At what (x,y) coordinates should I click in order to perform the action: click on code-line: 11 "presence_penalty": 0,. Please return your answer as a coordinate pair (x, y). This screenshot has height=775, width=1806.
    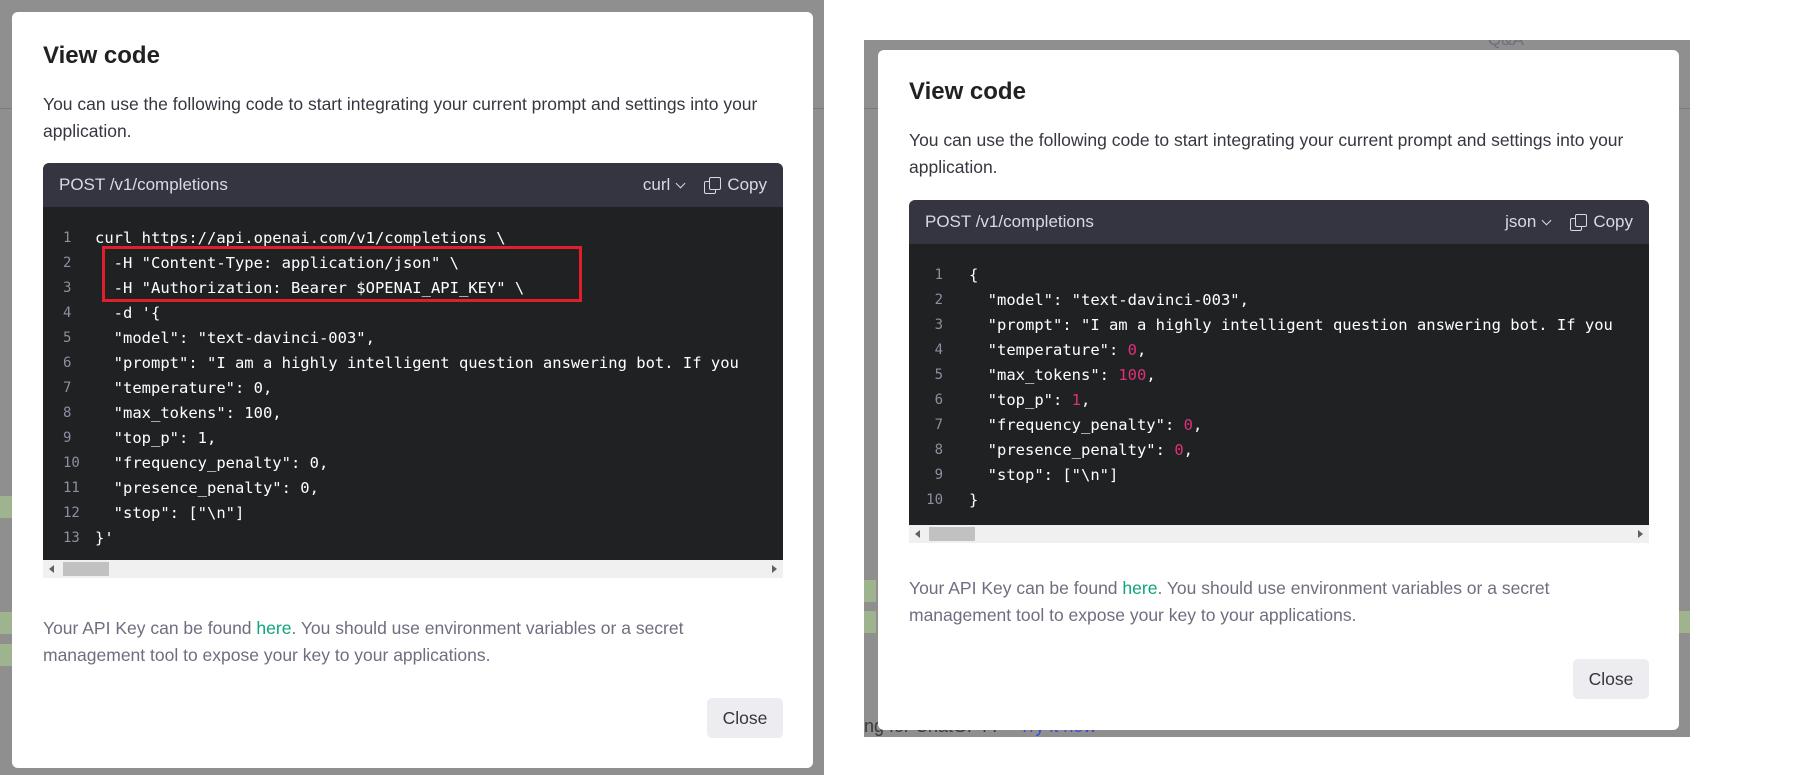
    Looking at the image, I should click on (413, 488).